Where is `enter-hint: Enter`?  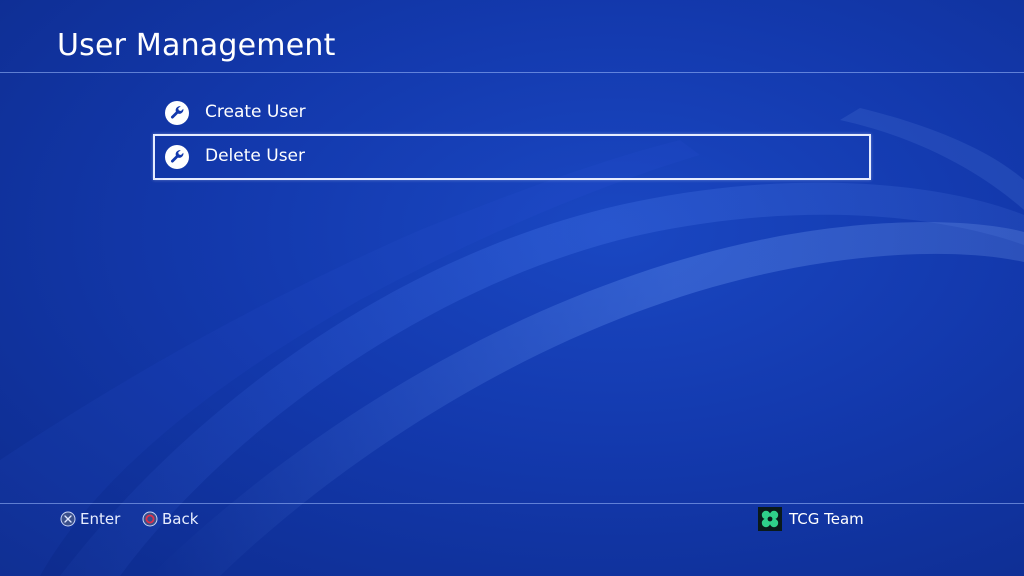
enter-hint: Enter is located at coordinates (90, 519).